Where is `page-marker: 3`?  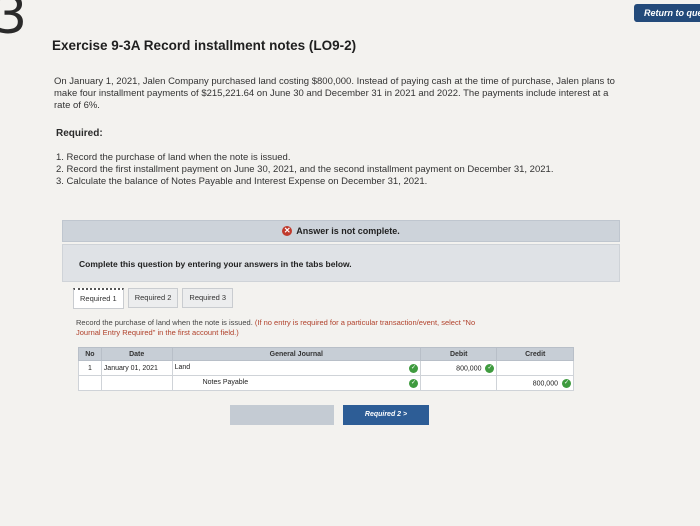 page-marker: 3 is located at coordinates (14, 23).